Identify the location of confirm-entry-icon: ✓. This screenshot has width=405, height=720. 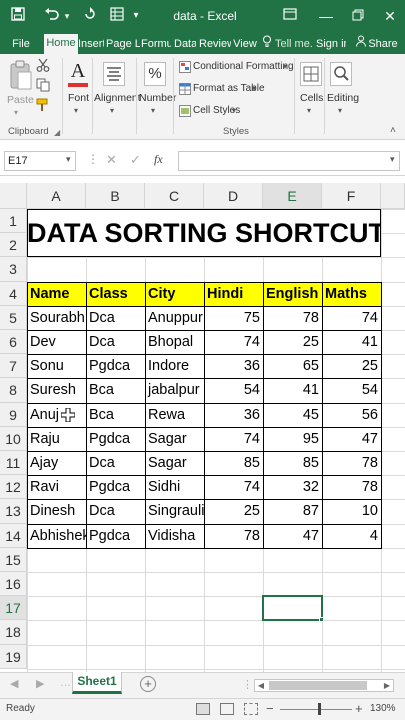
(135, 160).